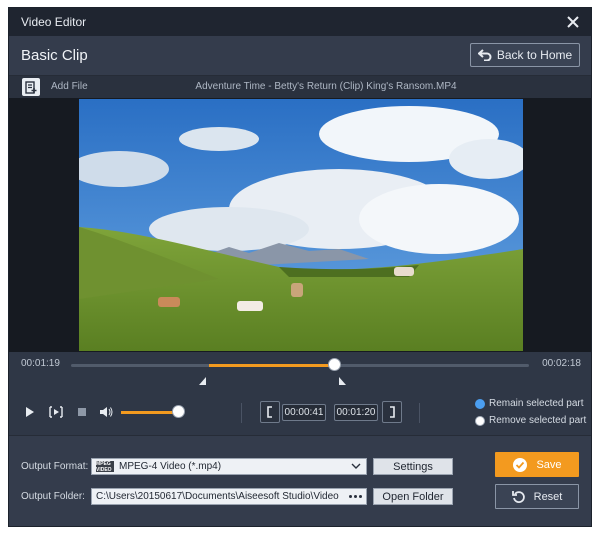 The height and width of the screenshot is (534, 600). What do you see at coordinates (304, 412) in the screenshot?
I see `start-time-field: 00:00:41` at bounding box center [304, 412].